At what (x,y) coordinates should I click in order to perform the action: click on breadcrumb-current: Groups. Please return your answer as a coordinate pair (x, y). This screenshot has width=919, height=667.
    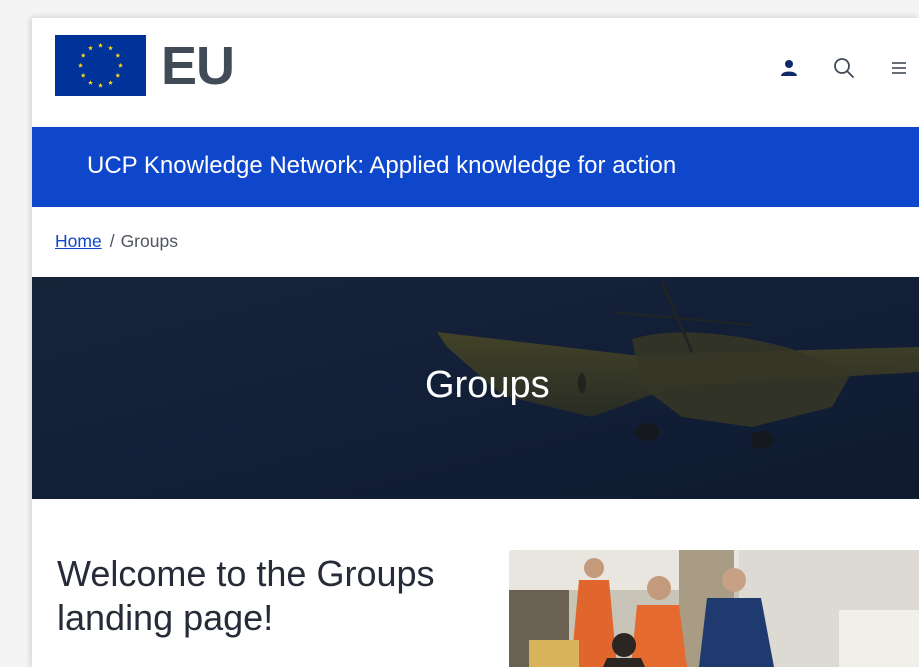
    Looking at the image, I should click on (149, 241).